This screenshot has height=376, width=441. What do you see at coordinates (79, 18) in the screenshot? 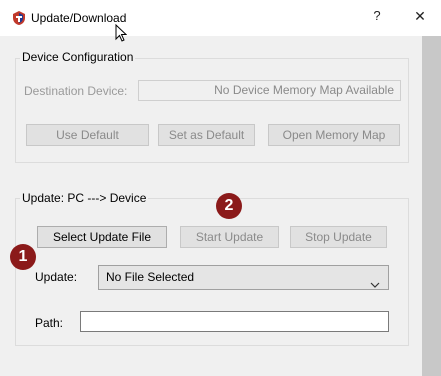
I see `window-title: Update/Download` at bounding box center [79, 18].